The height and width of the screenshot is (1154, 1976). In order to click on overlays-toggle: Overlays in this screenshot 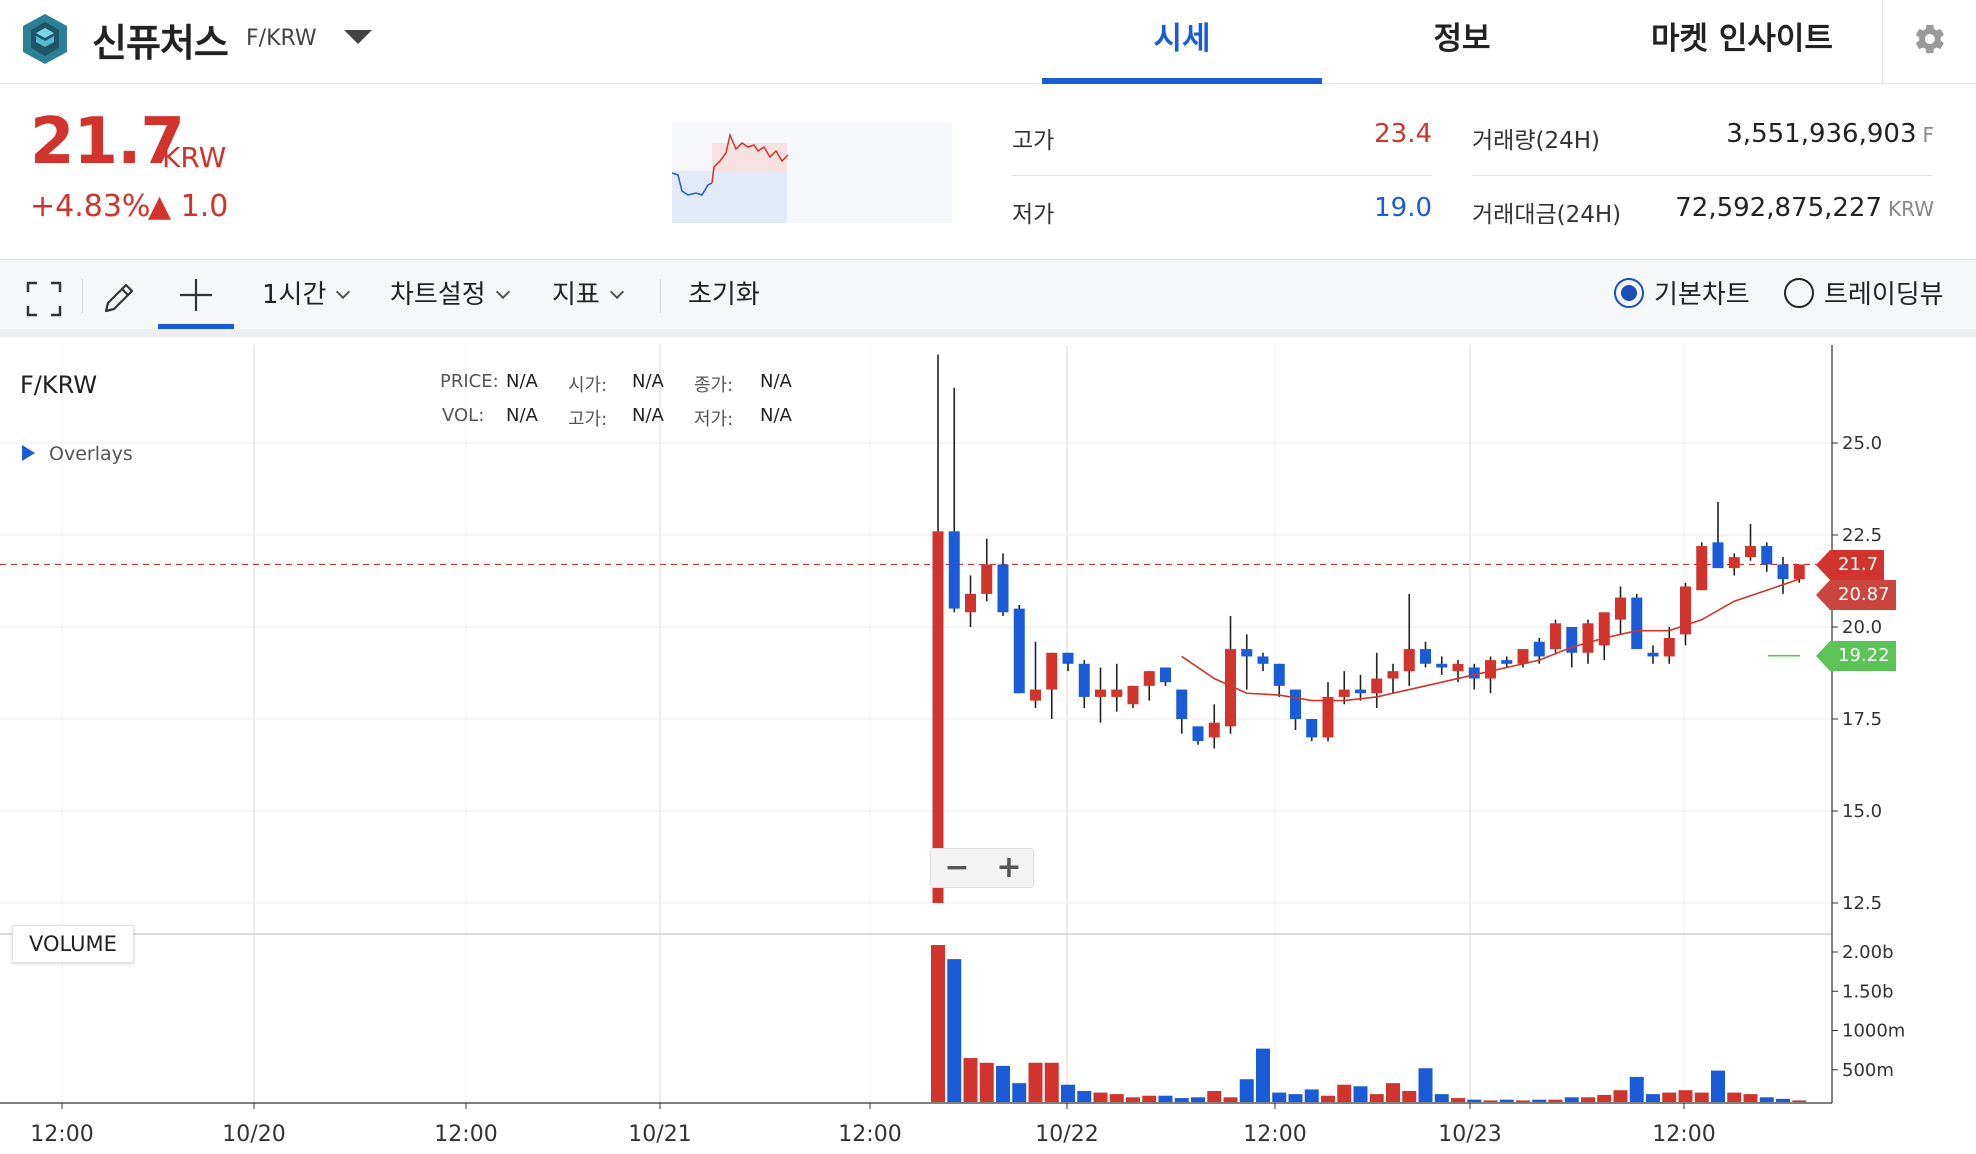, I will do `click(77, 454)`.